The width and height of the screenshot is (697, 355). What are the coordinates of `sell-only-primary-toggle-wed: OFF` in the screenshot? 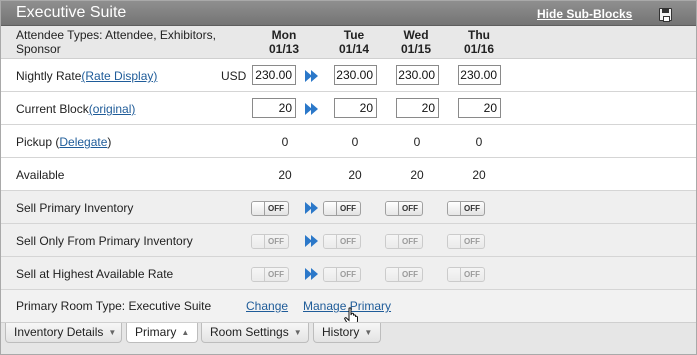 It's located at (404, 241).